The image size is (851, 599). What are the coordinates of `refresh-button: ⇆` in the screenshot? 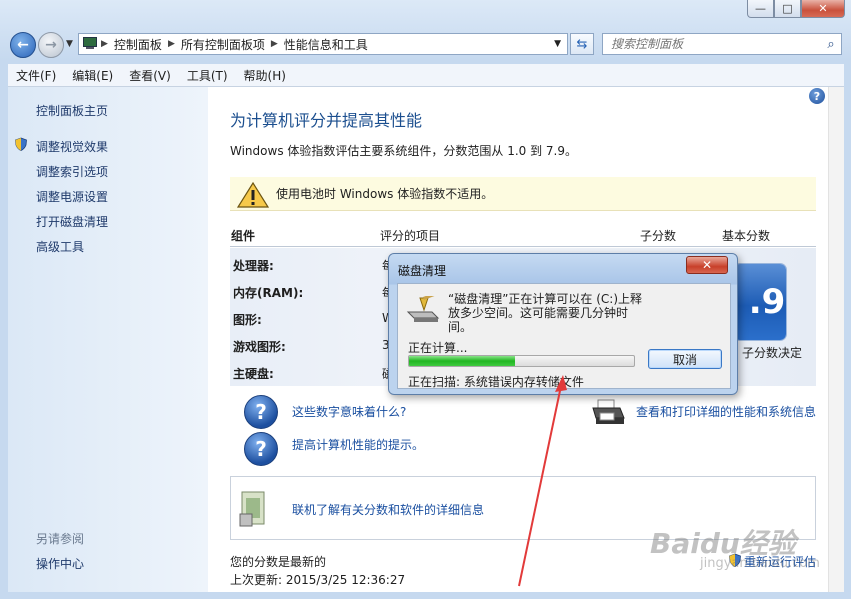 It's located at (582, 44).